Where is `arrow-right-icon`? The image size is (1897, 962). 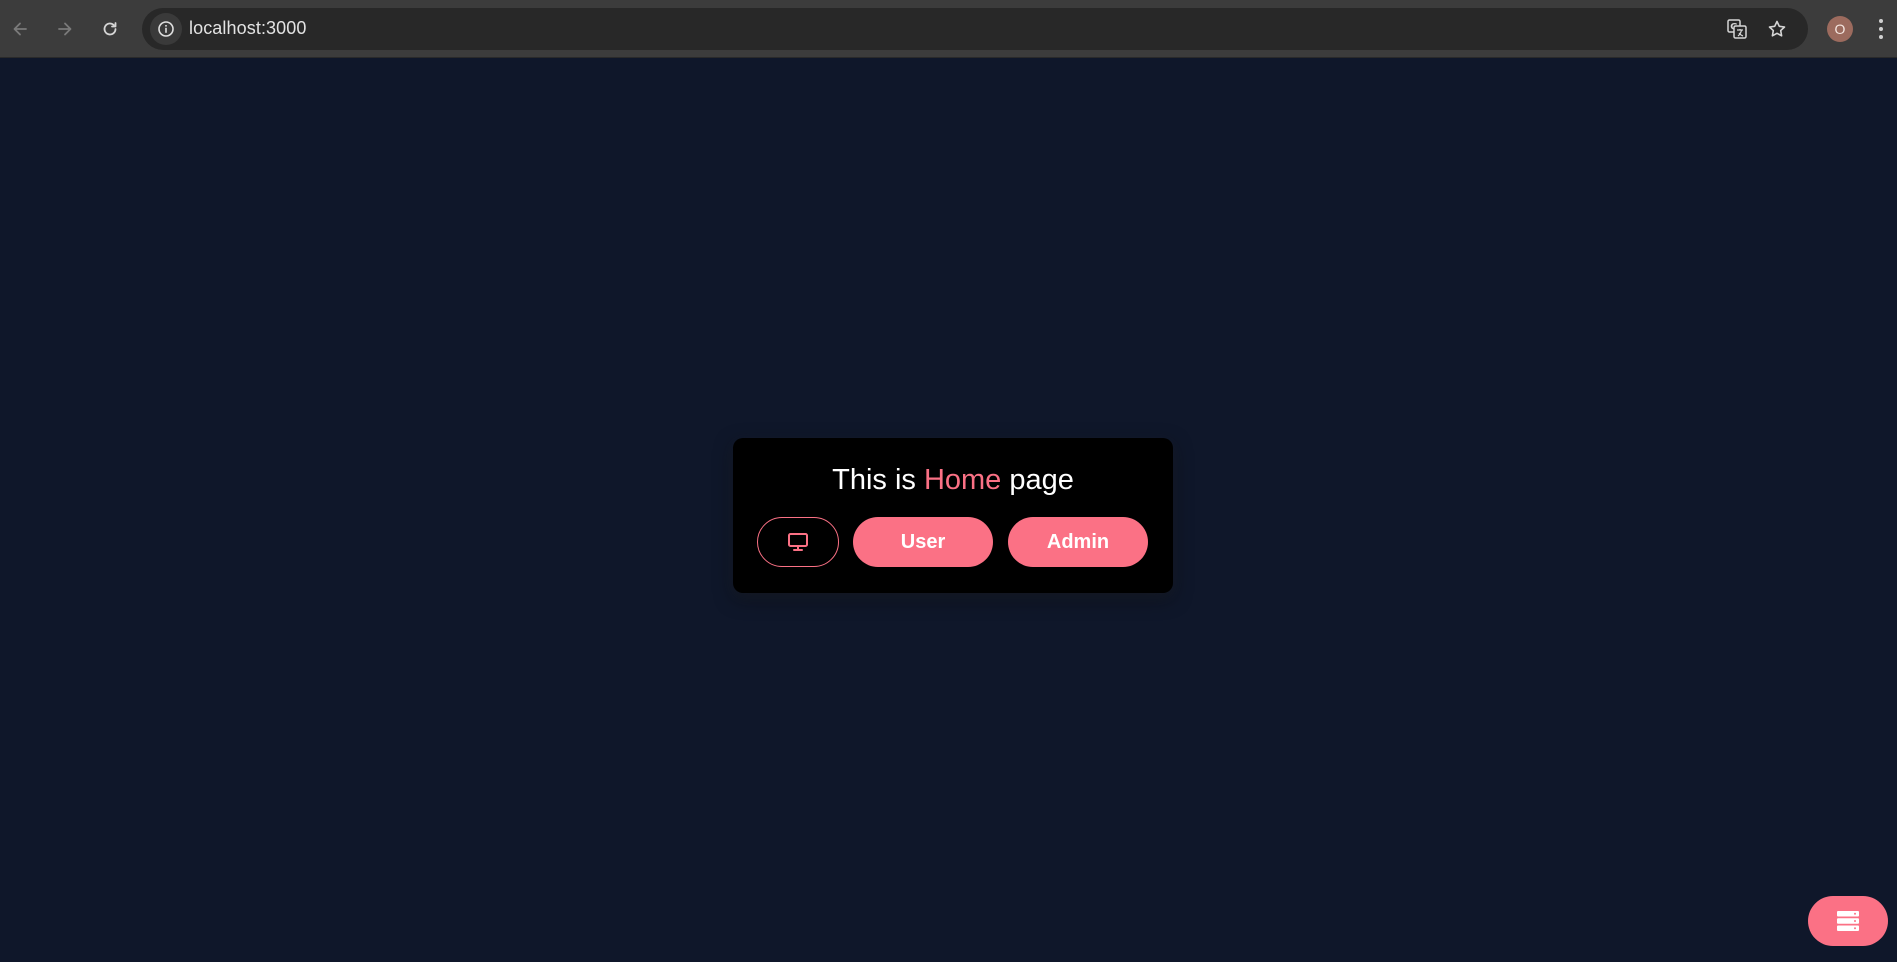 arrow-right-icon is located at coordinates (65, 29).